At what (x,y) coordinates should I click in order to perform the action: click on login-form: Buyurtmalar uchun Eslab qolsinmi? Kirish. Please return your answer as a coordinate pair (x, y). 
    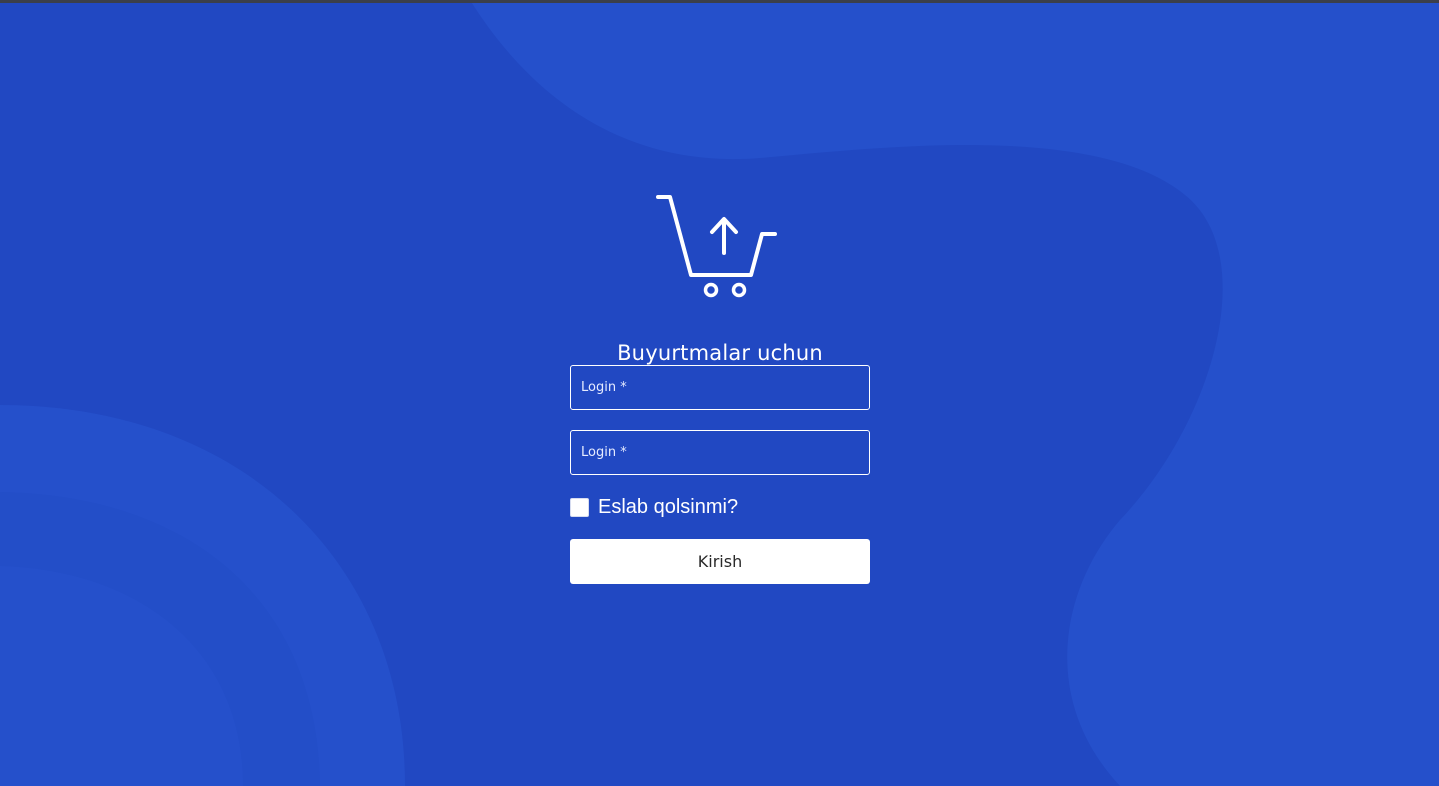
    Looking at the image, I should click on (720, 387).